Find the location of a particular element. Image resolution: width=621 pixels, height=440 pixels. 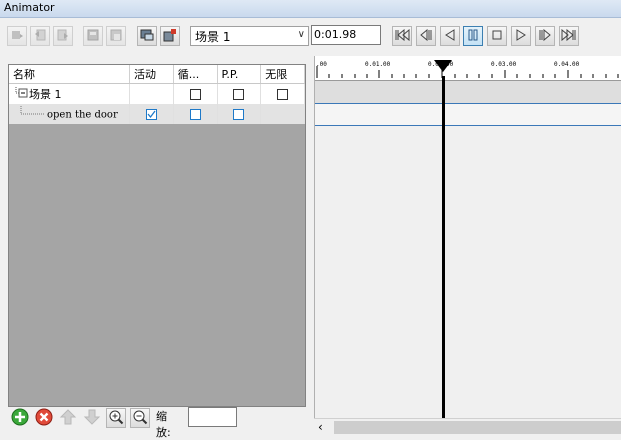

zoom-label: 缩放: is located at coordinates (163, 424).